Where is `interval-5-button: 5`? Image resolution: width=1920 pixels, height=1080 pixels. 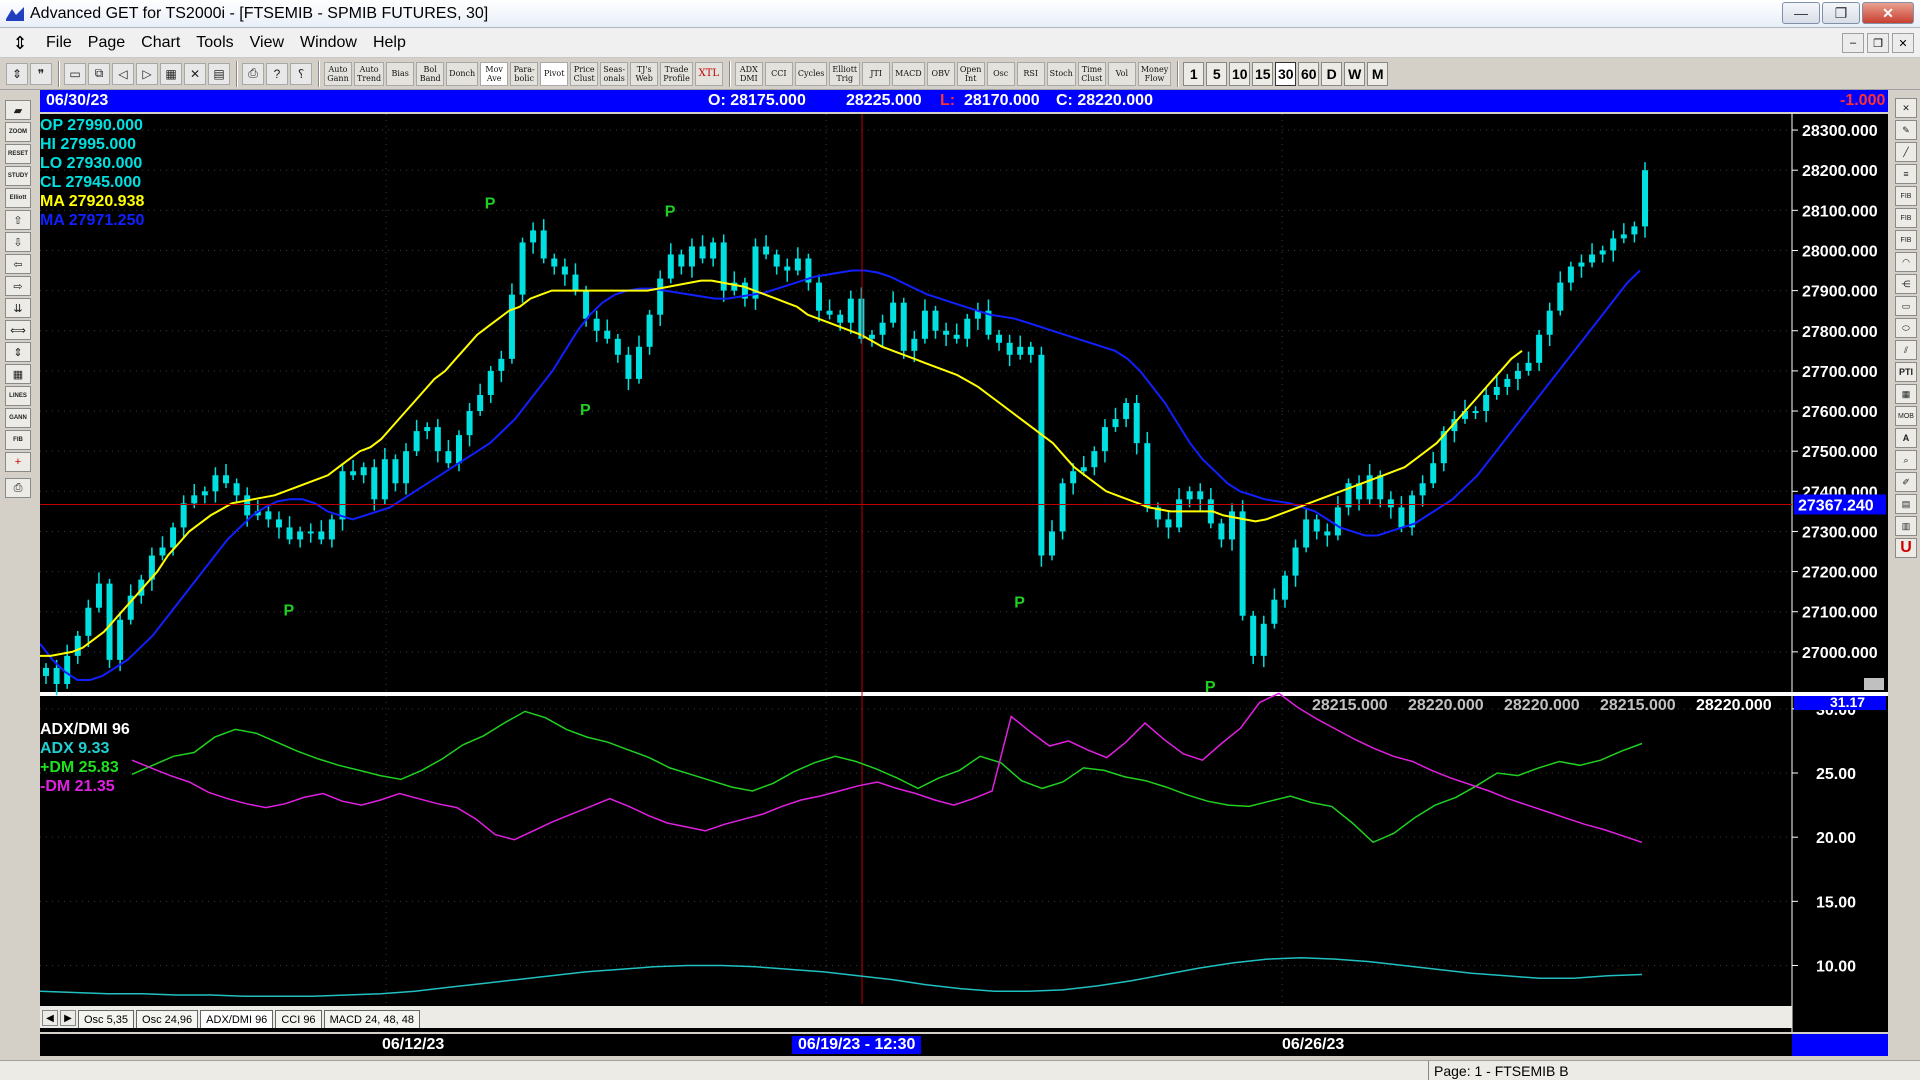
interval-5-button: 5 is located at coordinates (1217, 73).